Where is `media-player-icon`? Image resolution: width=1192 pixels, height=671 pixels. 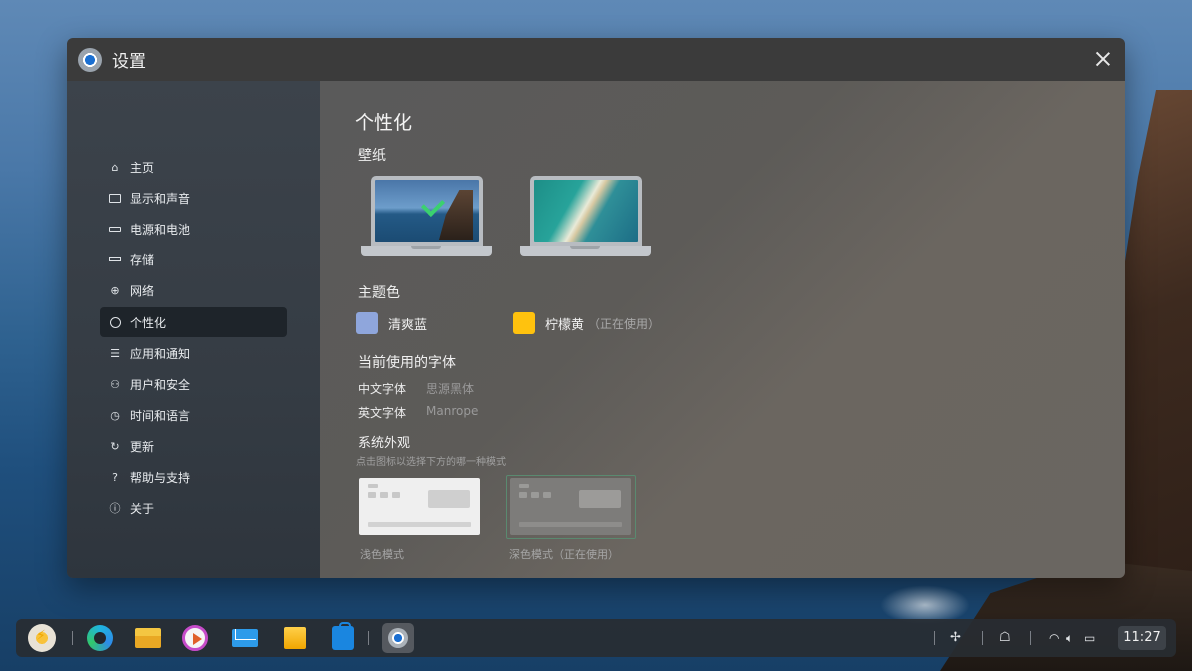
media-player-icon is located at coordinates (195, 638).